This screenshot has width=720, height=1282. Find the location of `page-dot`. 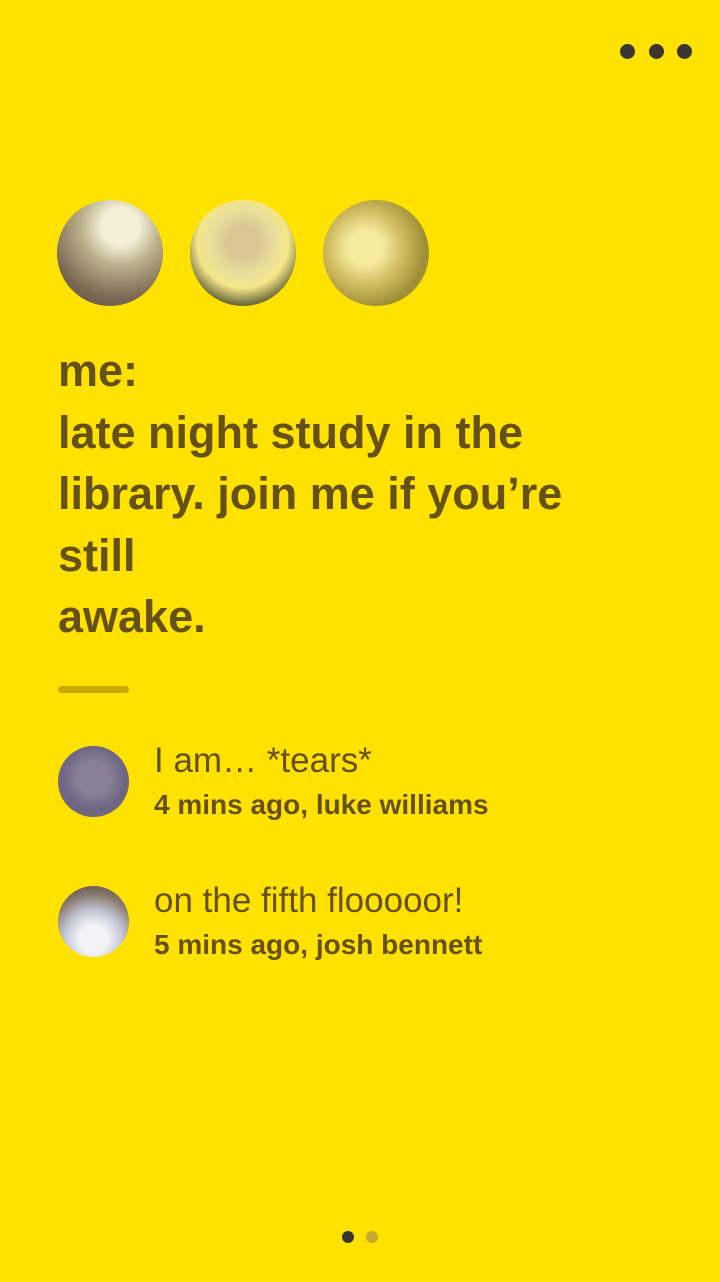

page-dot is located at coordinates (372, 1237).